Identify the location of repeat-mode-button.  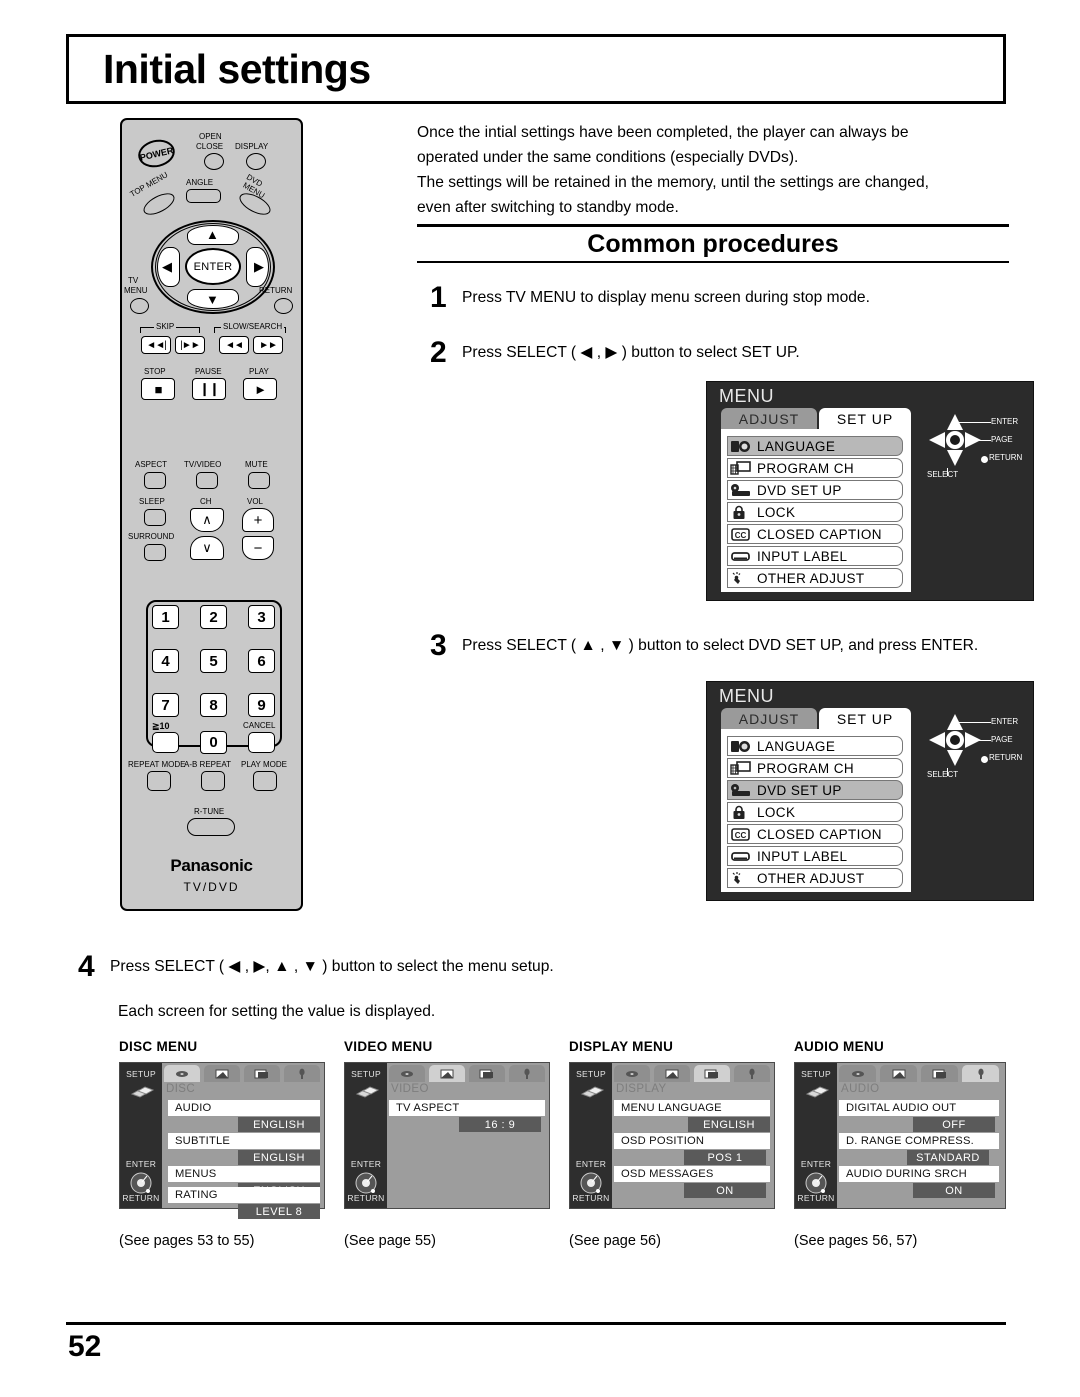
(159, 781).